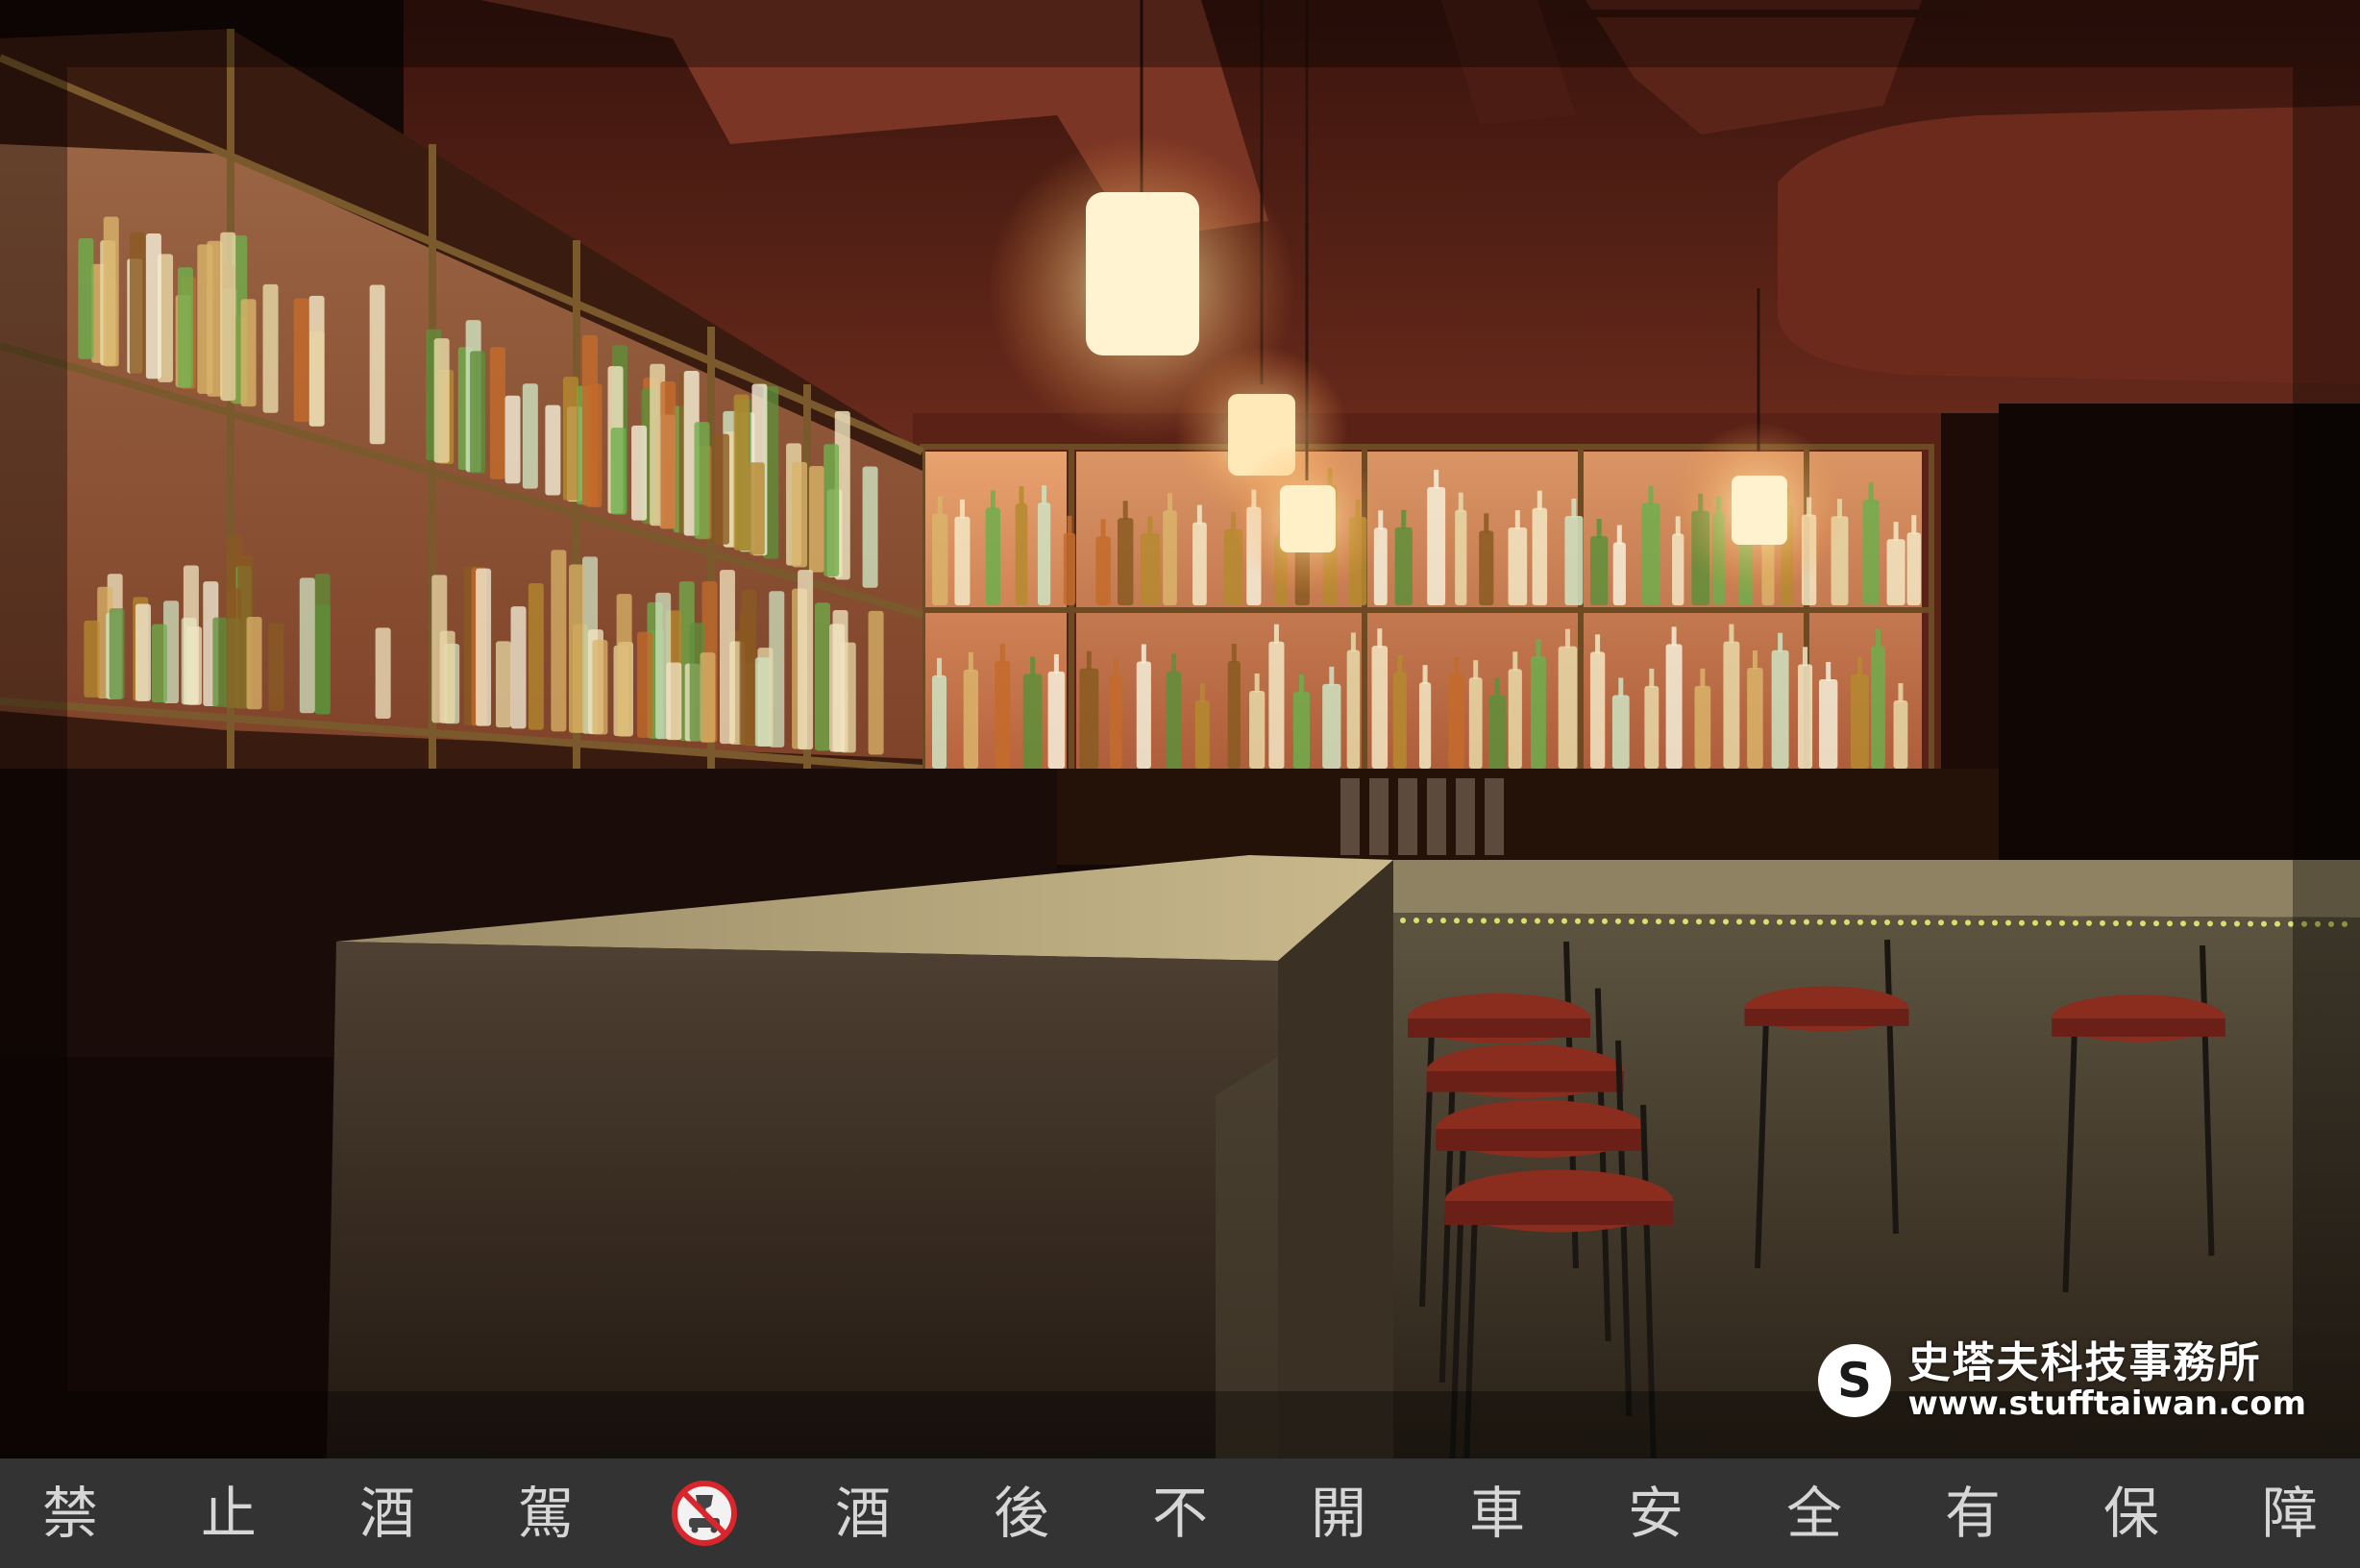 The width and height of the screenshot is (2360, 1568). What do you see at coordinates (1338, 1513) in the screenshot?
I see `banner-char: 開` at bounding box center [1338, 1513].